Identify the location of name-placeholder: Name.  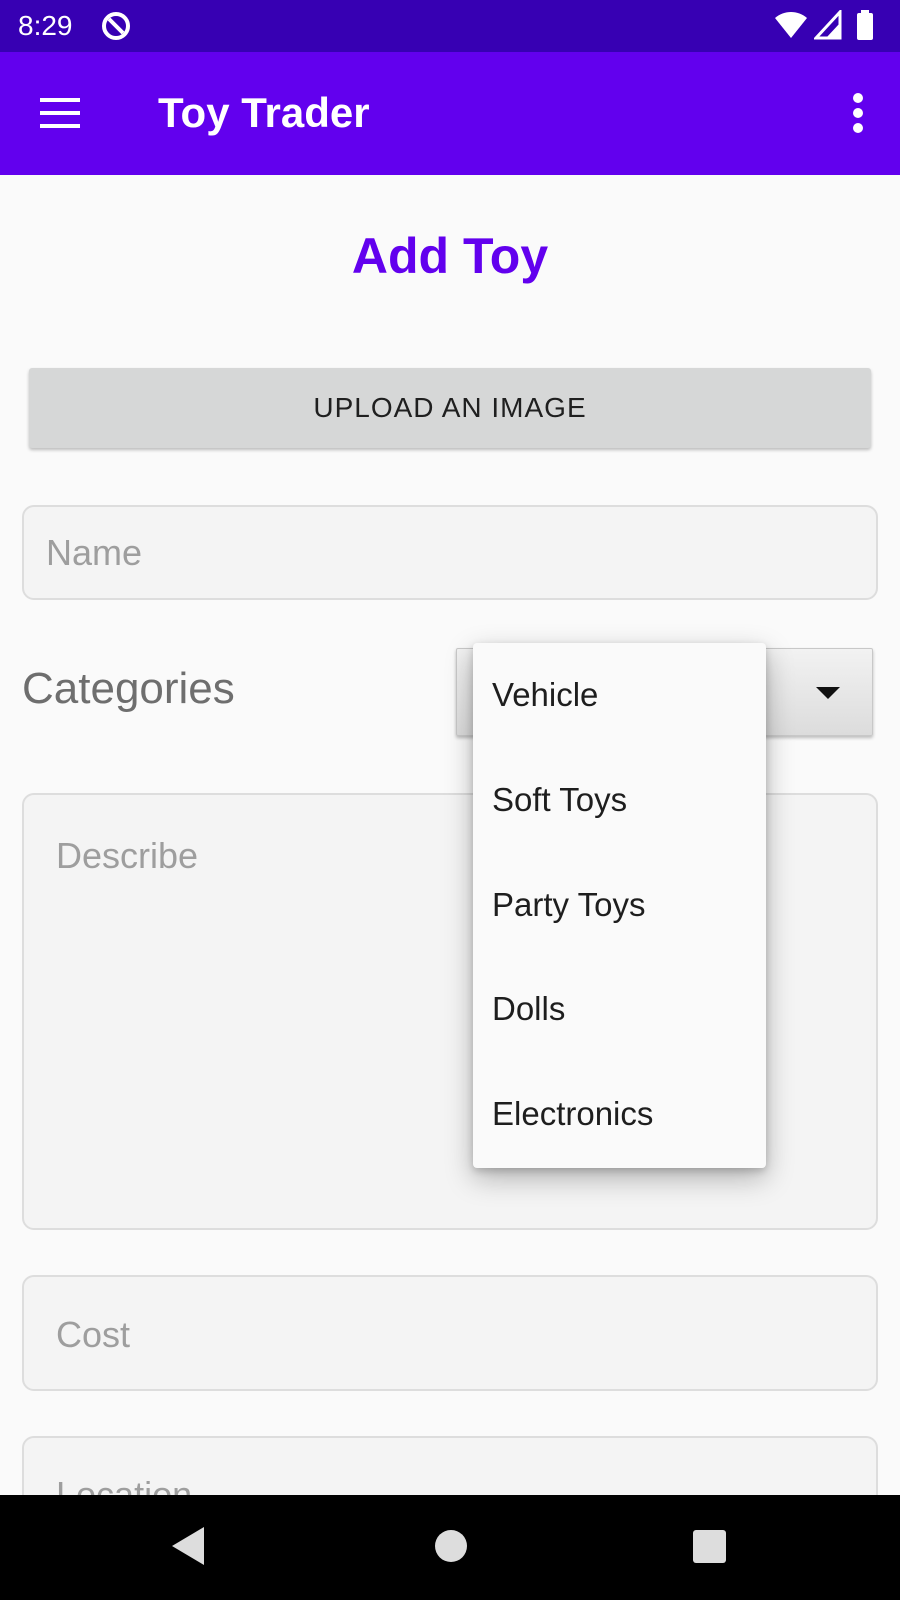
(94, 552).